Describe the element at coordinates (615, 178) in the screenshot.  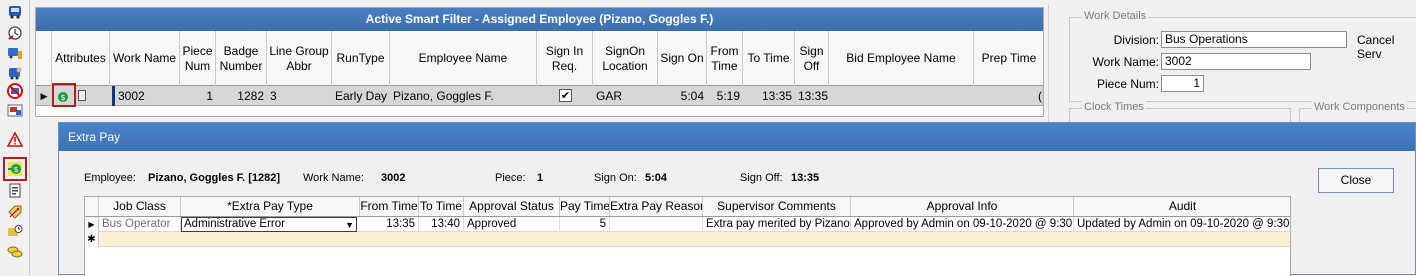
I see `sign-on-label: Sign On:` at that location.